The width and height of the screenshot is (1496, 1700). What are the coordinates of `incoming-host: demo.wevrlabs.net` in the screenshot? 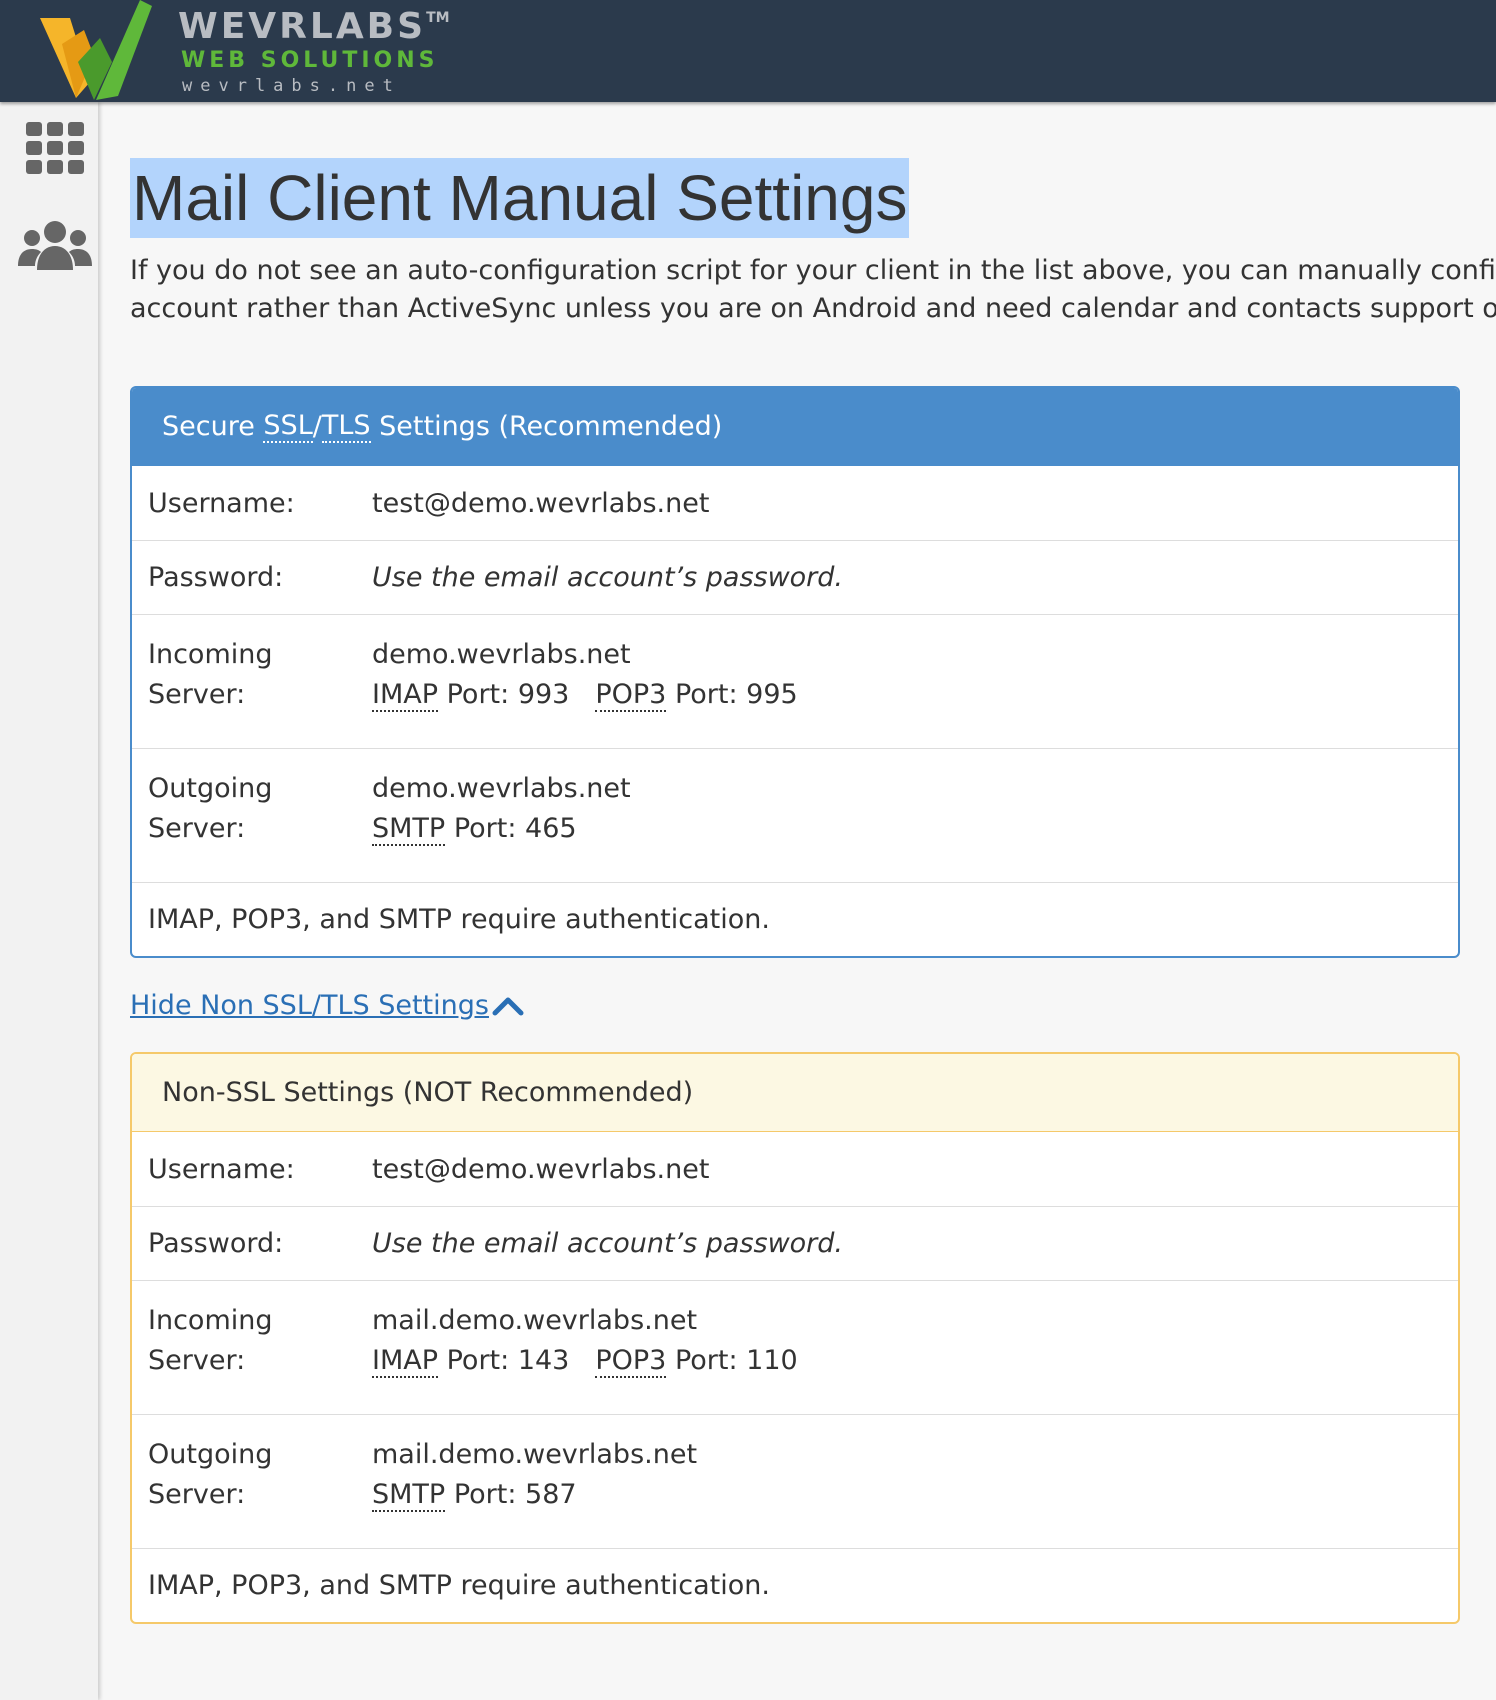 It's located at (501, 654).